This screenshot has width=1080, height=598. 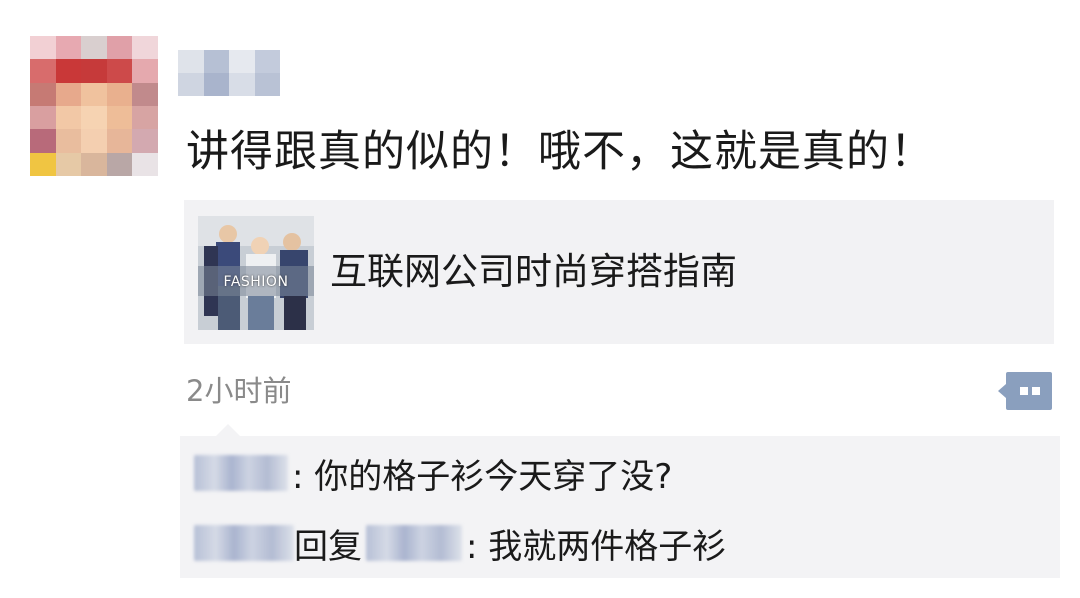 I want to click on username, so click(x=229, y=73).